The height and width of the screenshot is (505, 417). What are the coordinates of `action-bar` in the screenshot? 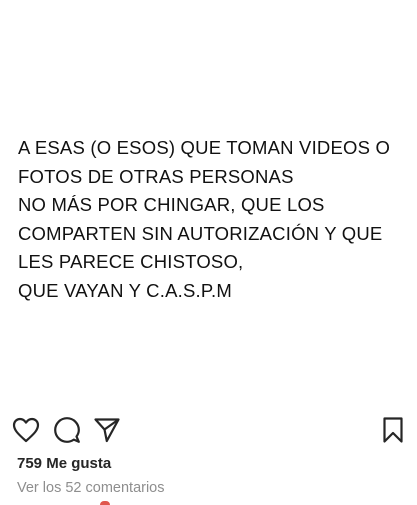 It's located at (208, 432).